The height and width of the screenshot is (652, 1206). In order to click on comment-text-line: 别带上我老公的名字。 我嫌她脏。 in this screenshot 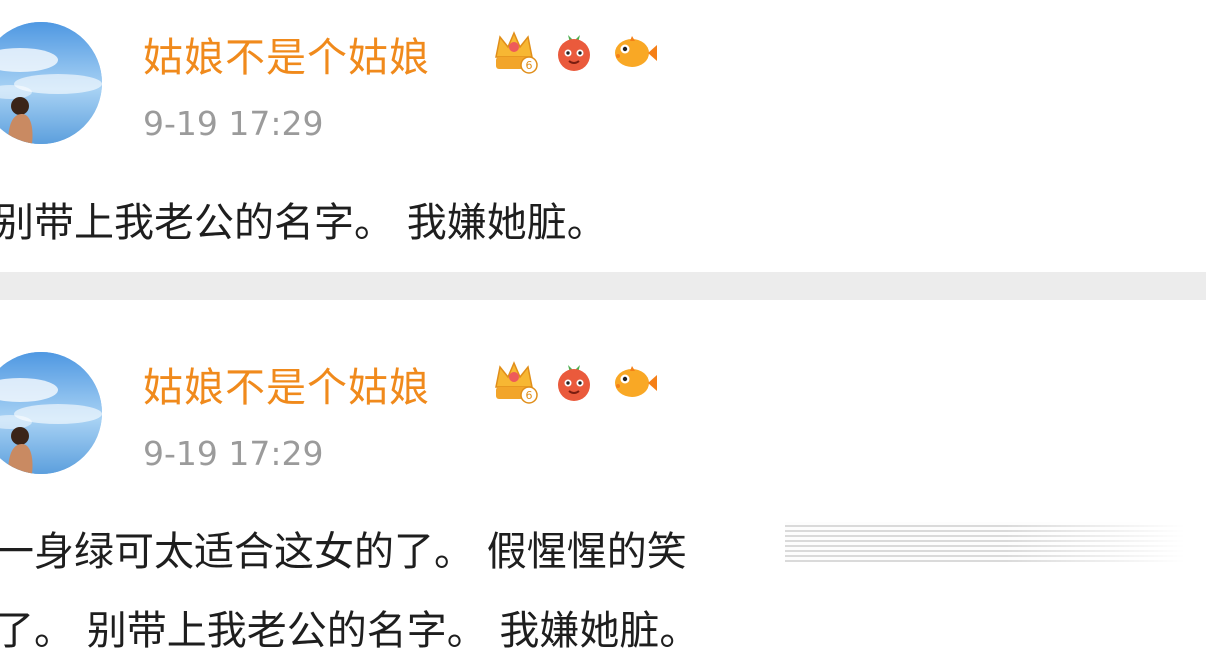, I will do `click(303, 223)`.